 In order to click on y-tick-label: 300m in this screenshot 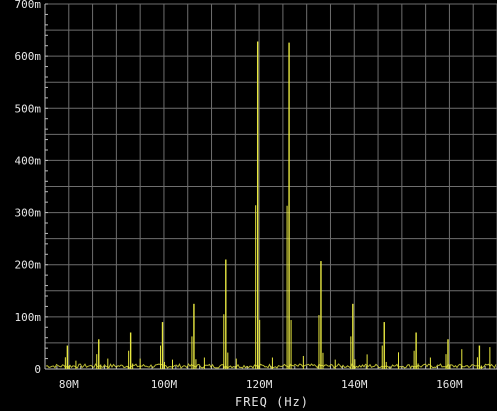, I will do `click(28, 213)`.